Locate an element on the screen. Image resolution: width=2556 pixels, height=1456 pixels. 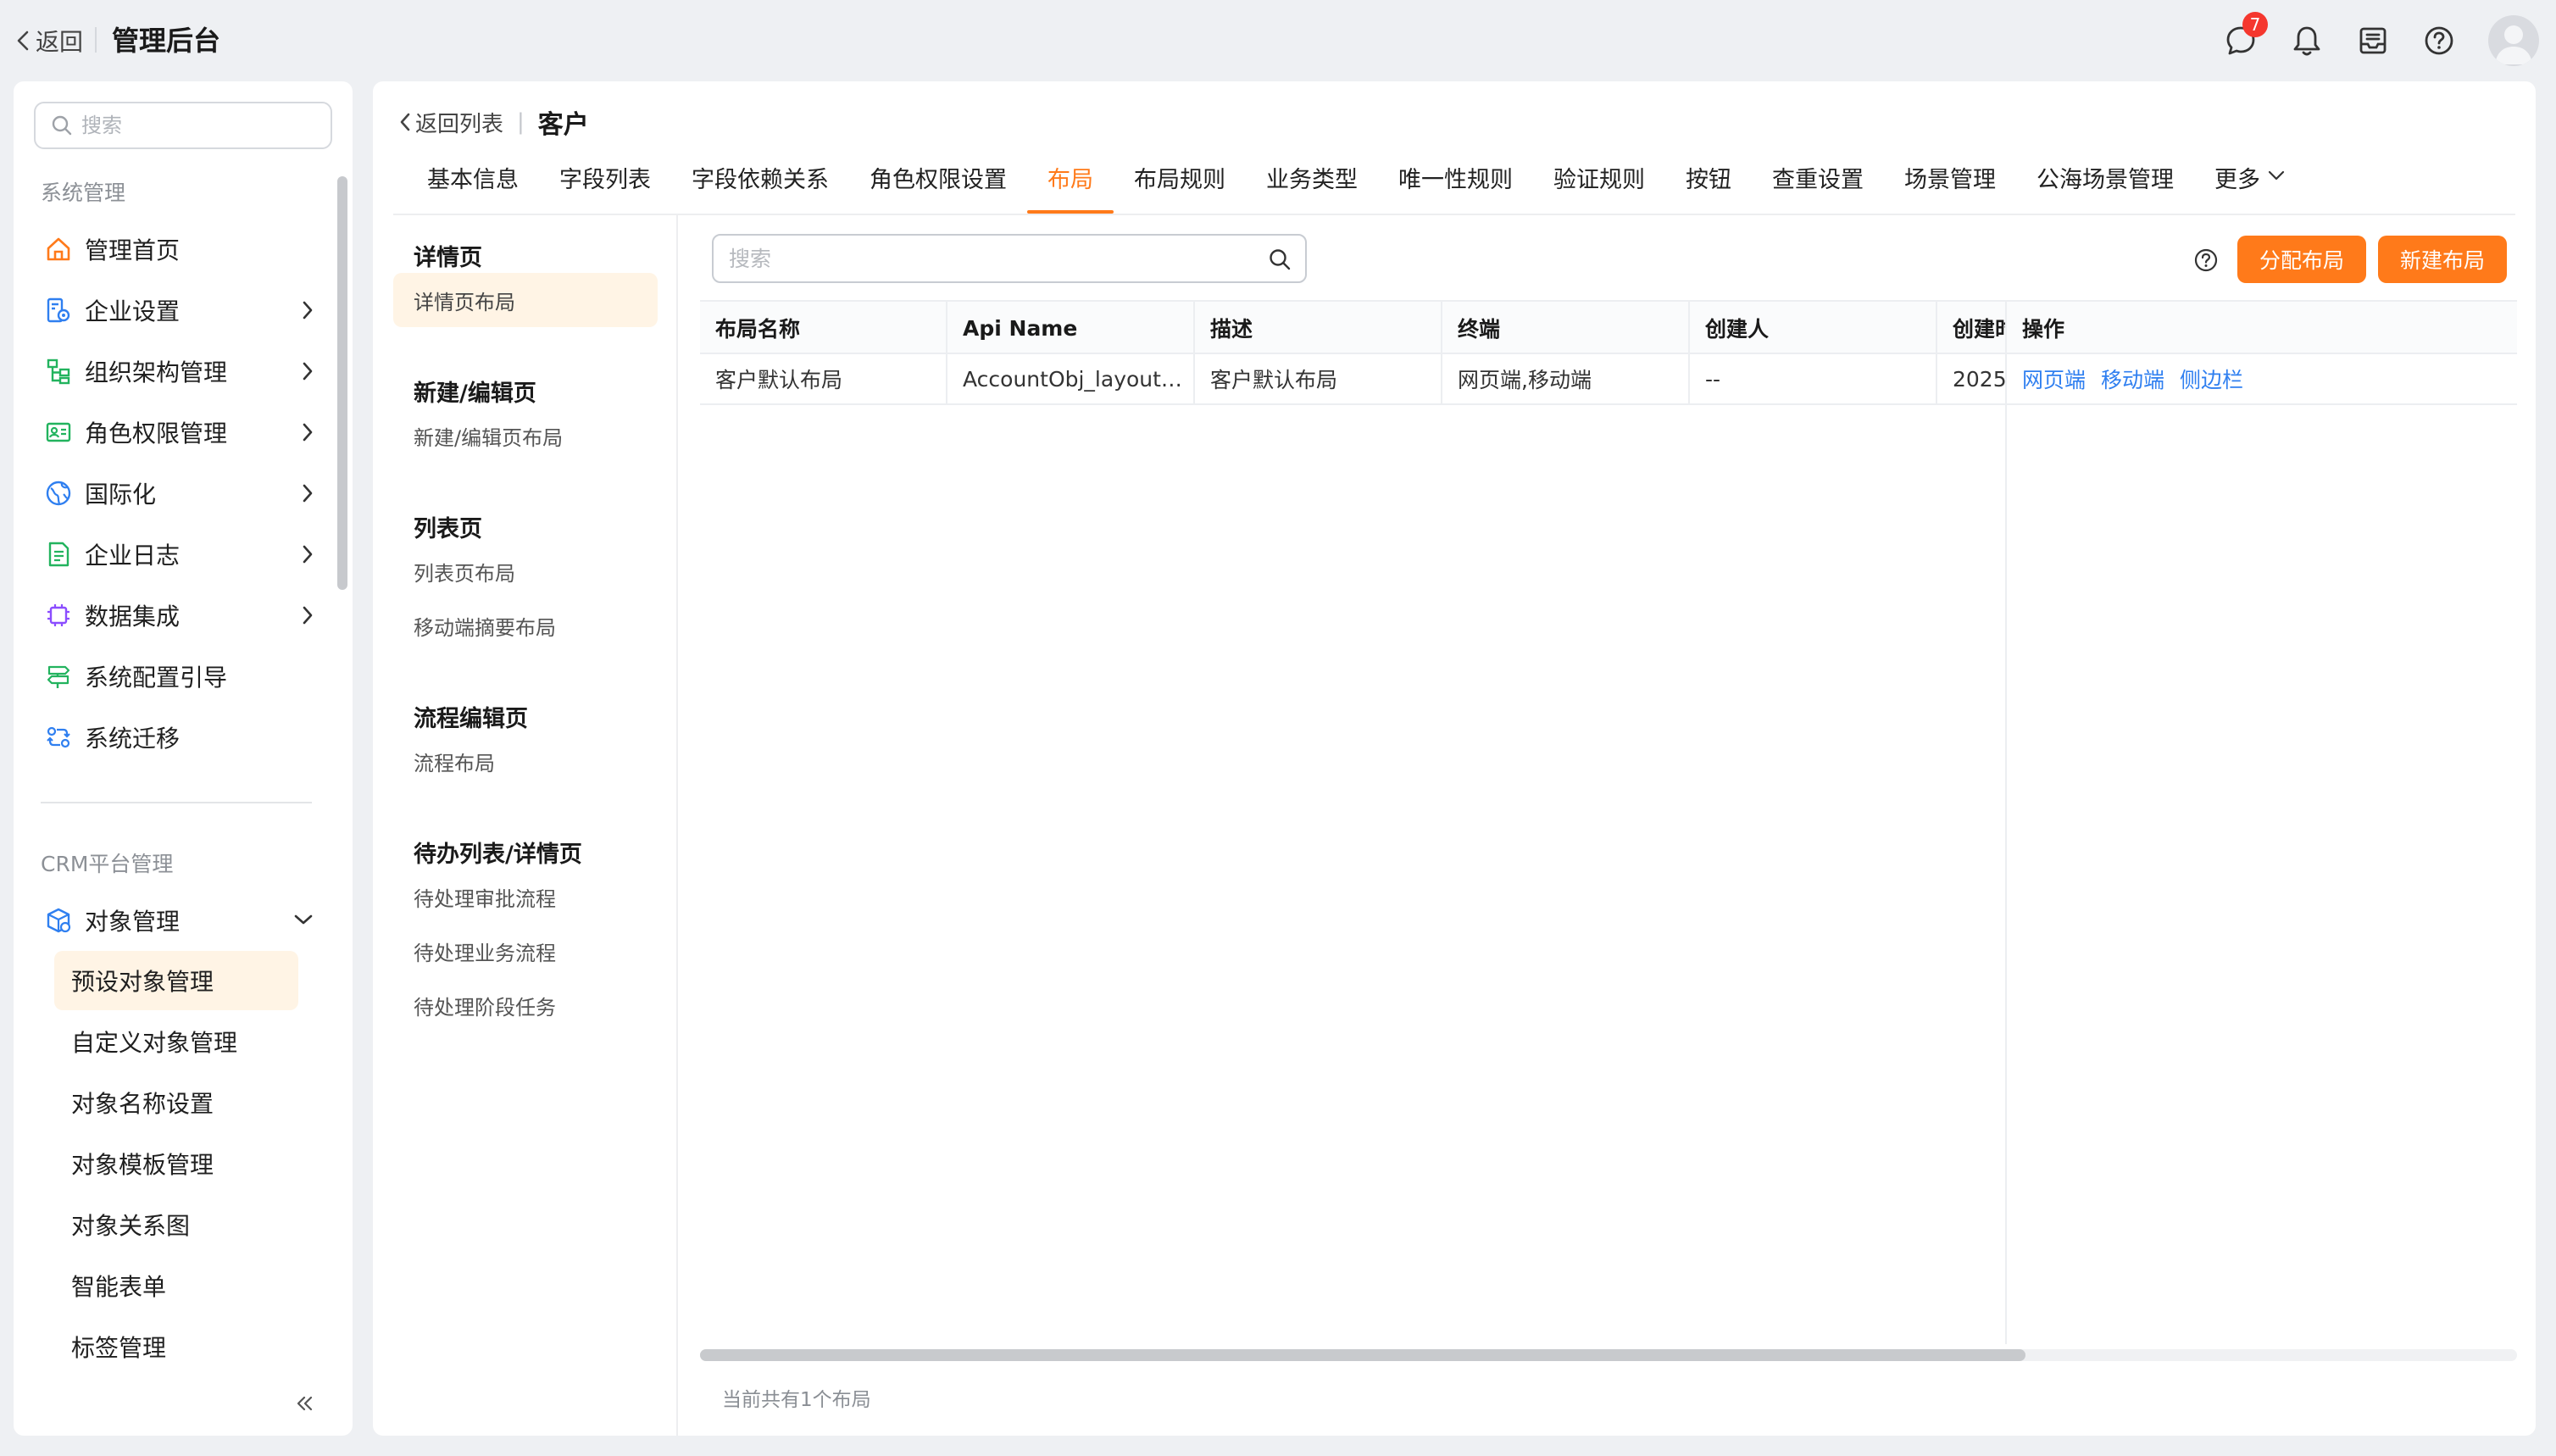
sidebar-item-enterprise-settings: 企业设置 is located at coordinates (179, 311).